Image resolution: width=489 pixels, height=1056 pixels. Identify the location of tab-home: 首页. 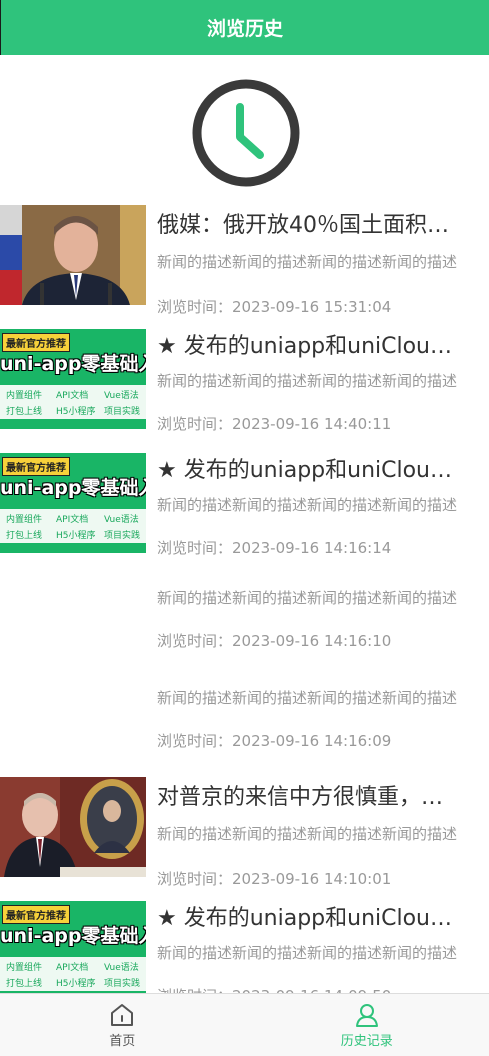
(122, 1025).